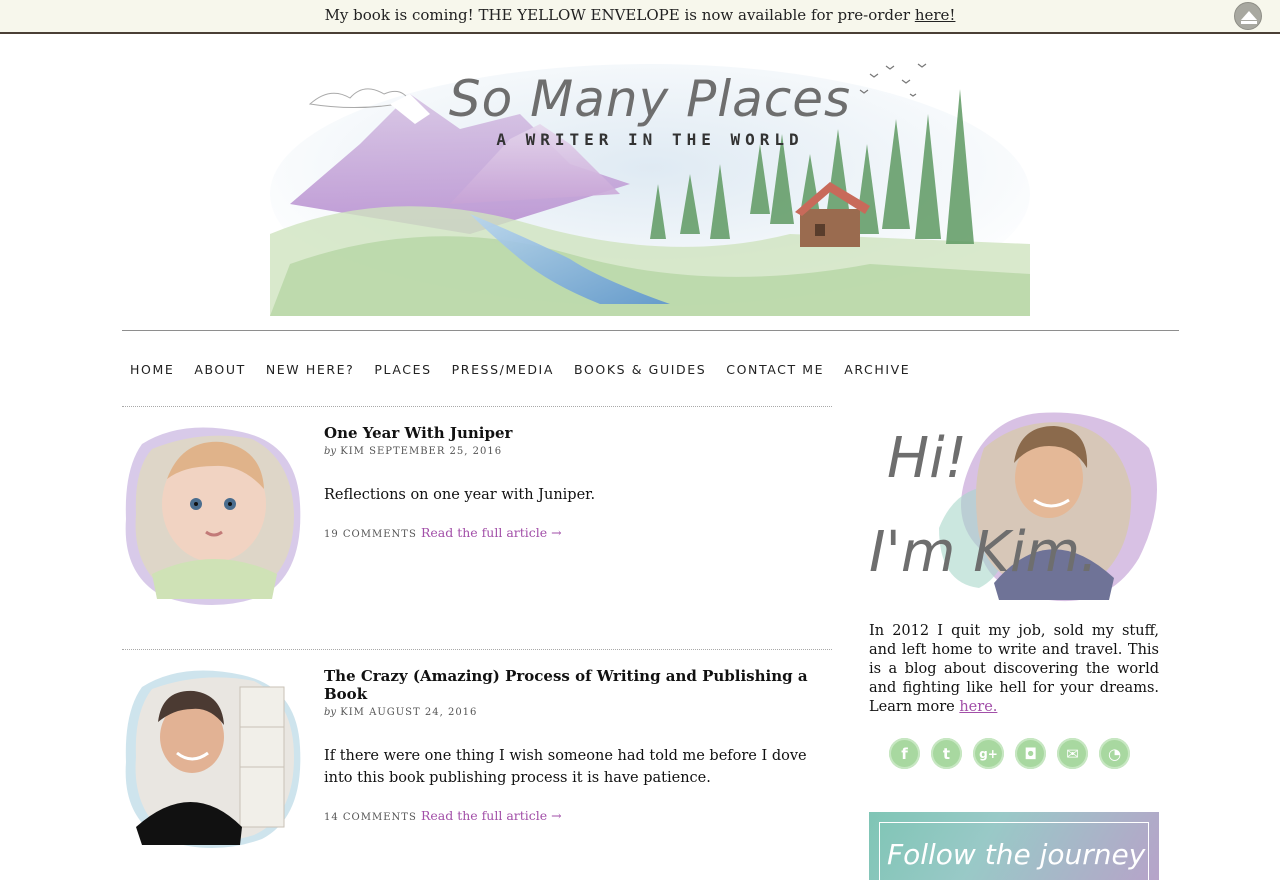  Describe the element at coordinates (1014, 506) in the screenshot. I see `author-intro-image: Hi! I'm Kim.` at that location.